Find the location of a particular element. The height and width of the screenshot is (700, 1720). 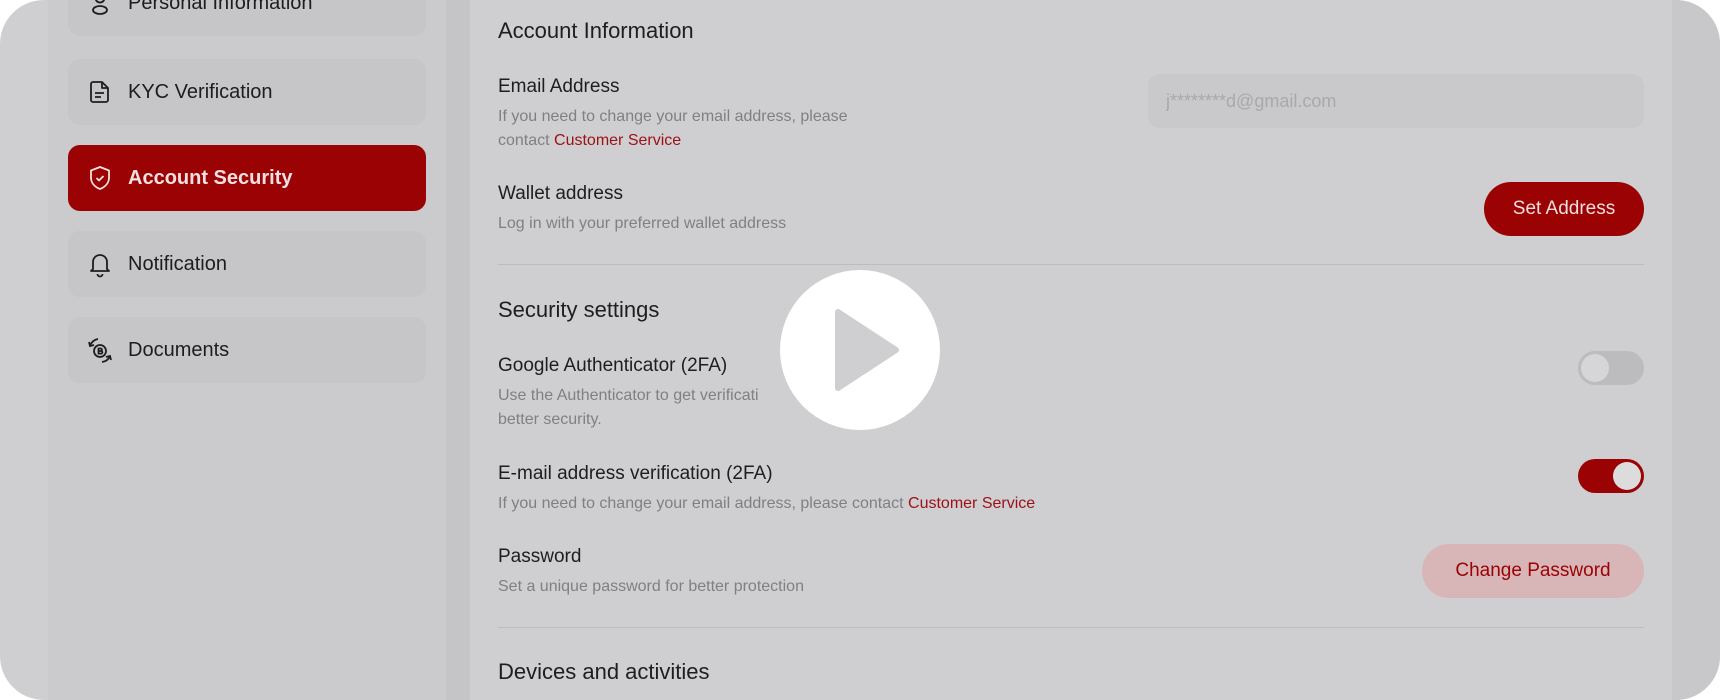

email-description-line: contact Customer Service is located at coordinates (673, 141).